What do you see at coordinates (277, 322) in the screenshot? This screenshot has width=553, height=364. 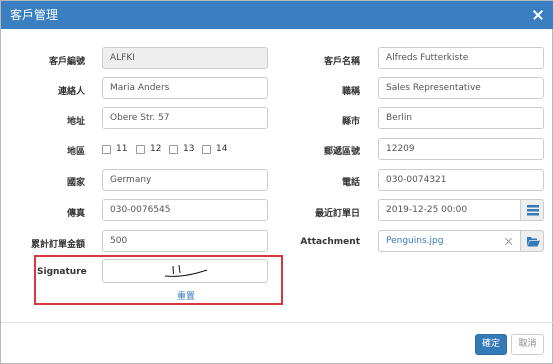 I see `footer-divider` at bounding box center [277, 322].